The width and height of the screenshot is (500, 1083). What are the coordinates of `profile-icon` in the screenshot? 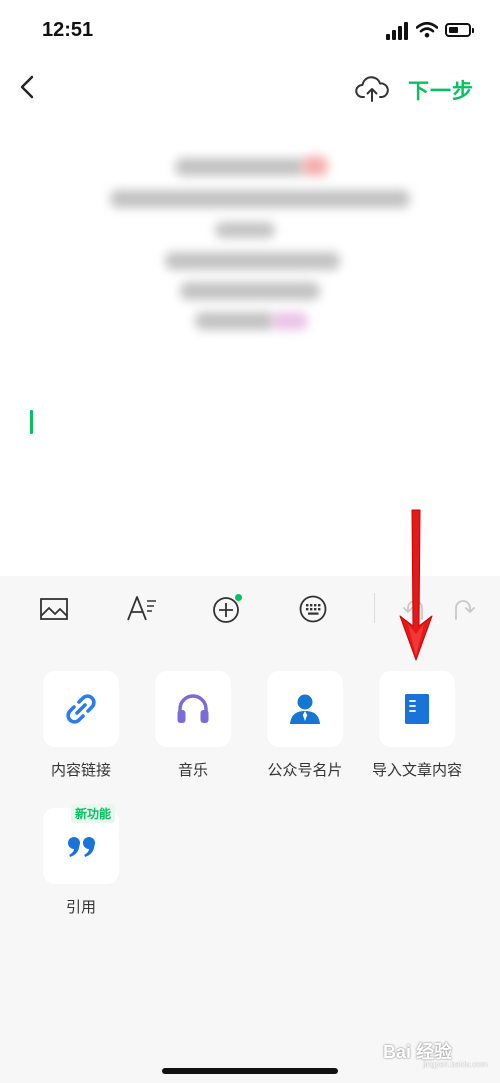 It's located at (305, 709).